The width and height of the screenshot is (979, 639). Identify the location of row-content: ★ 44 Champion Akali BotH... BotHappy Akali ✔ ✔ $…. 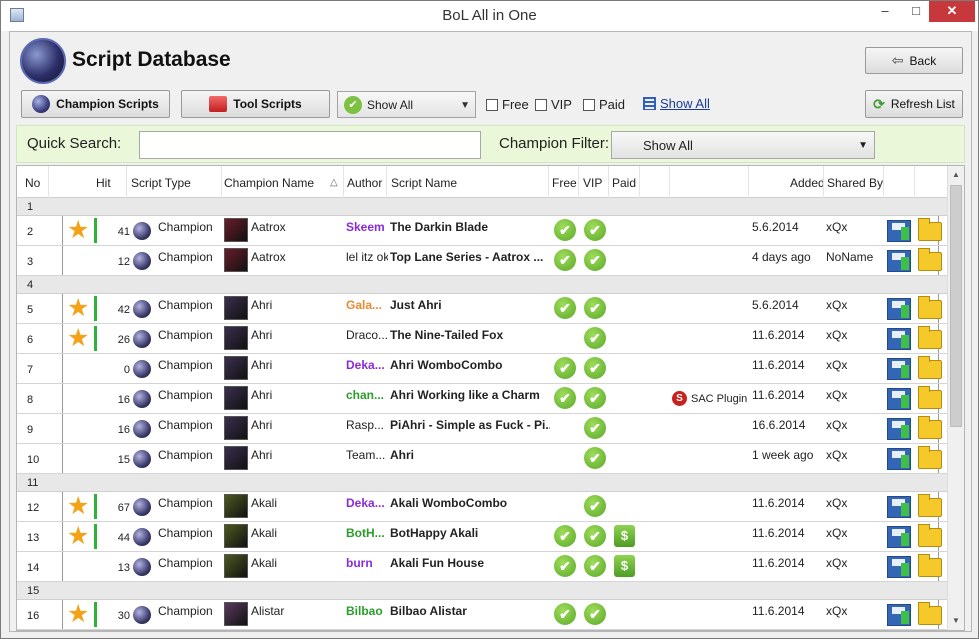
(502, 536).